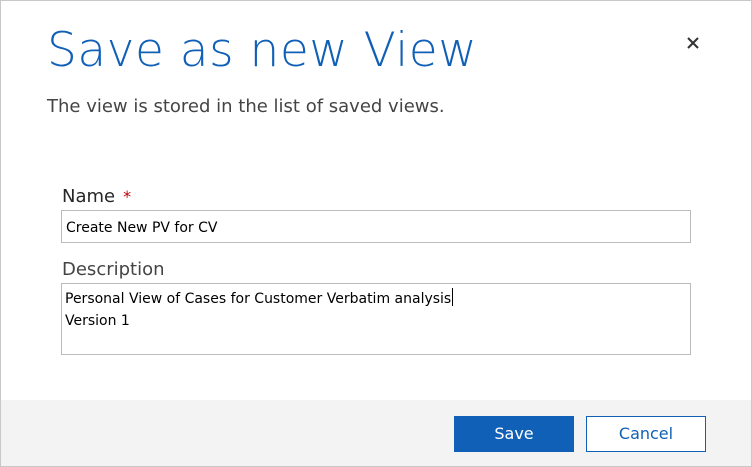  What do you see at coordinates (142, 228) in the screenshot?
I see `name-field-value: Create New PV for CV` at bounding box center [142, 228].